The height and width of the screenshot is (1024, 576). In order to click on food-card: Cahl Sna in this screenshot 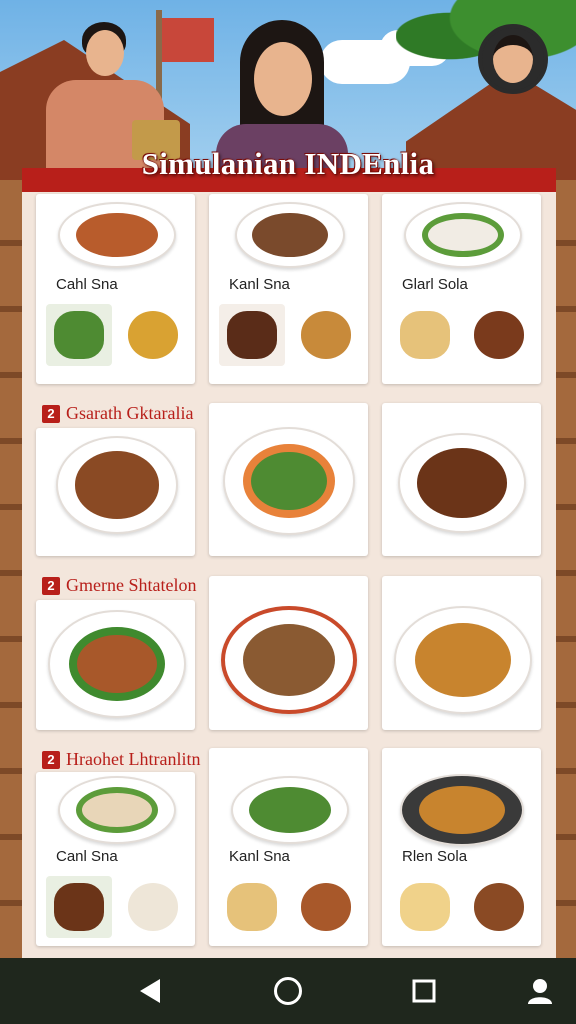, I will do `click(115, 289)`.